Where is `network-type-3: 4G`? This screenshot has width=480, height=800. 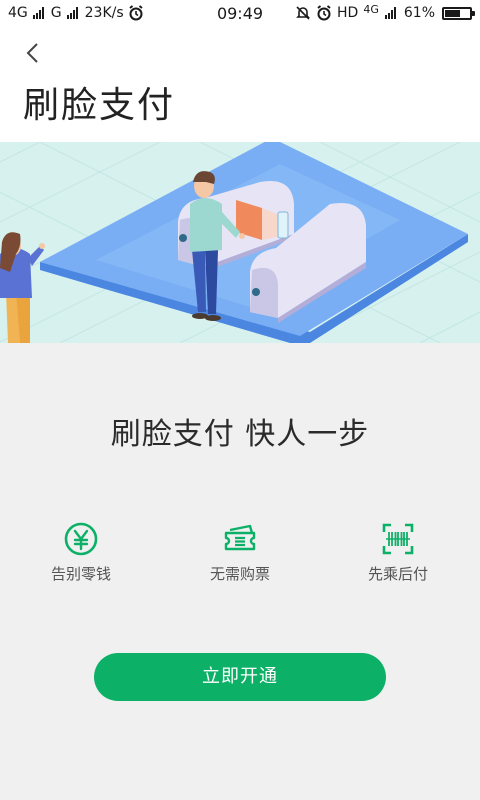
network-type-3: 4G is located at coordinates (371, 9).